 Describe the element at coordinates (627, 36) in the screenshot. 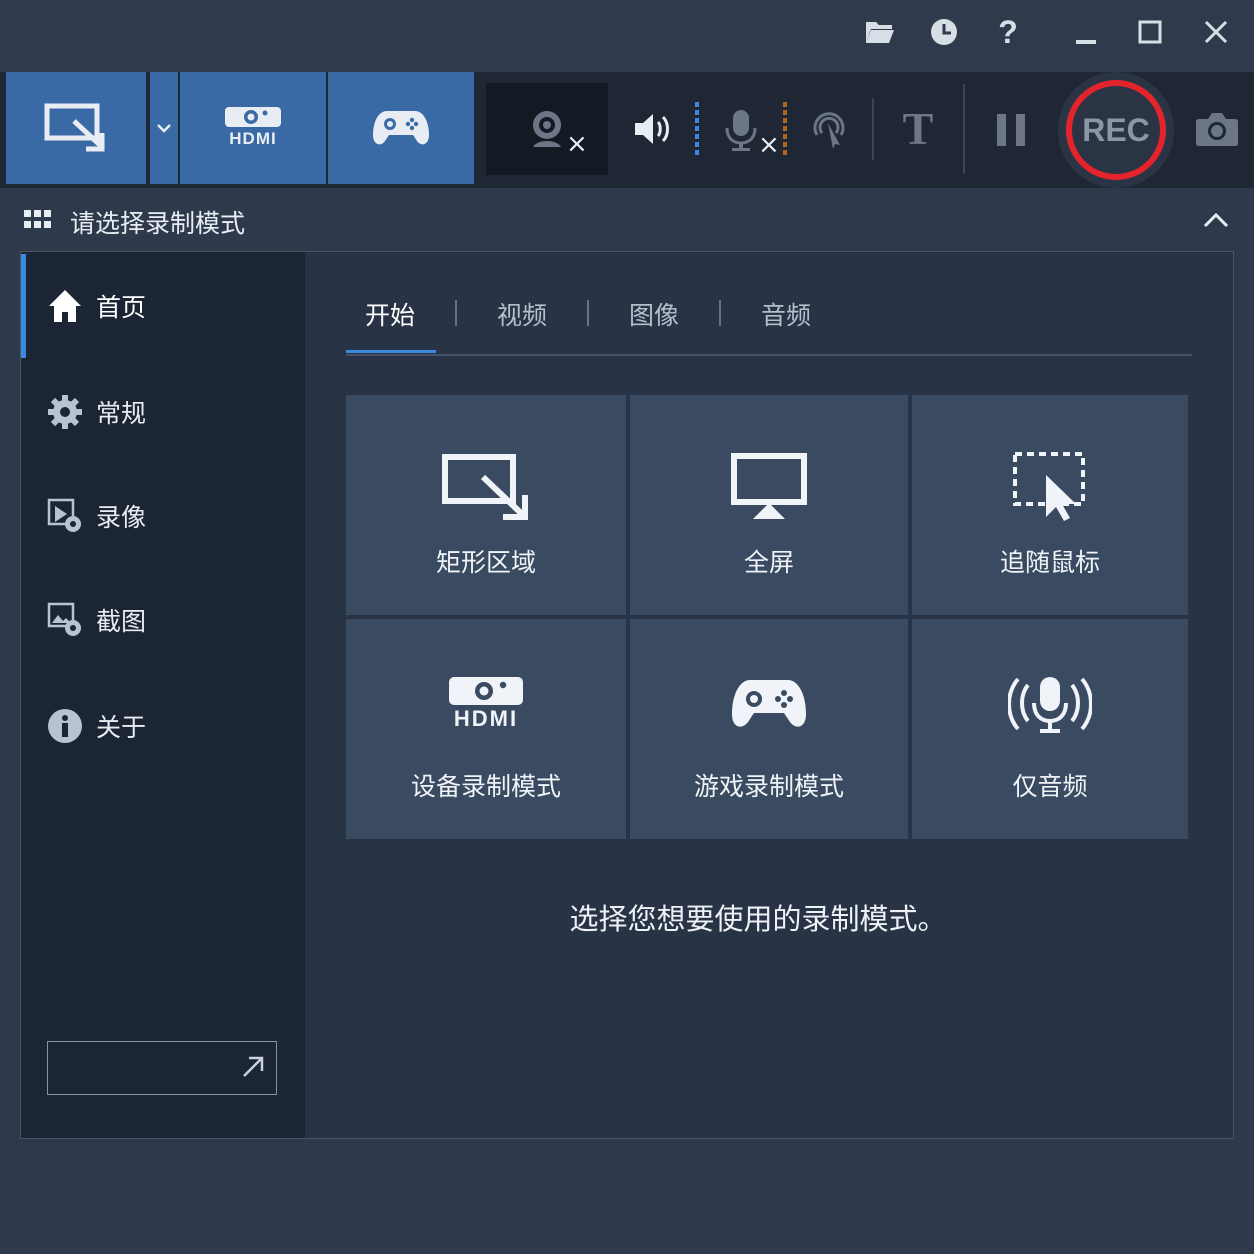

I see `title-bar: ?` at that location.